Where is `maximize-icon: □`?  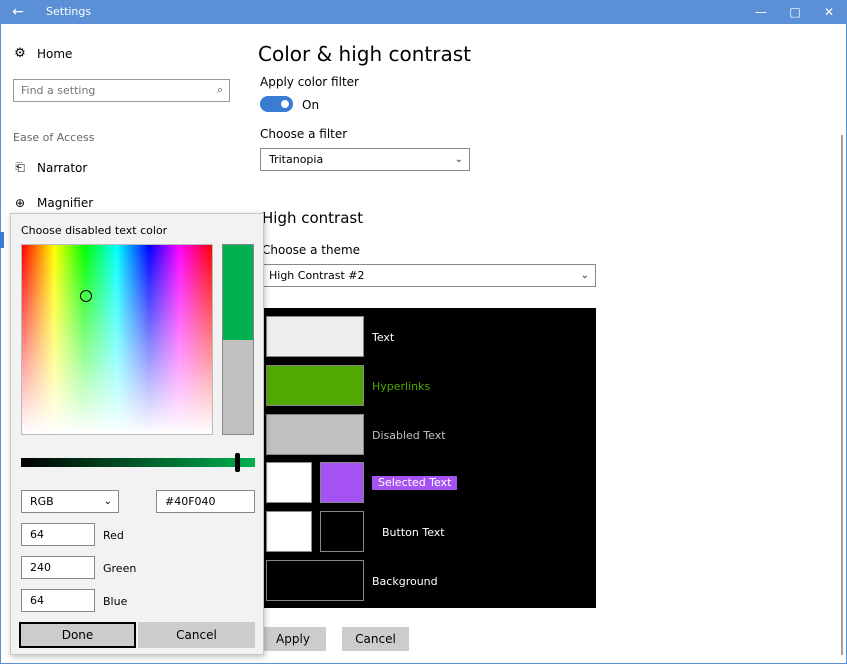
maximize-icon: □ is located at coordinates (795, 12).